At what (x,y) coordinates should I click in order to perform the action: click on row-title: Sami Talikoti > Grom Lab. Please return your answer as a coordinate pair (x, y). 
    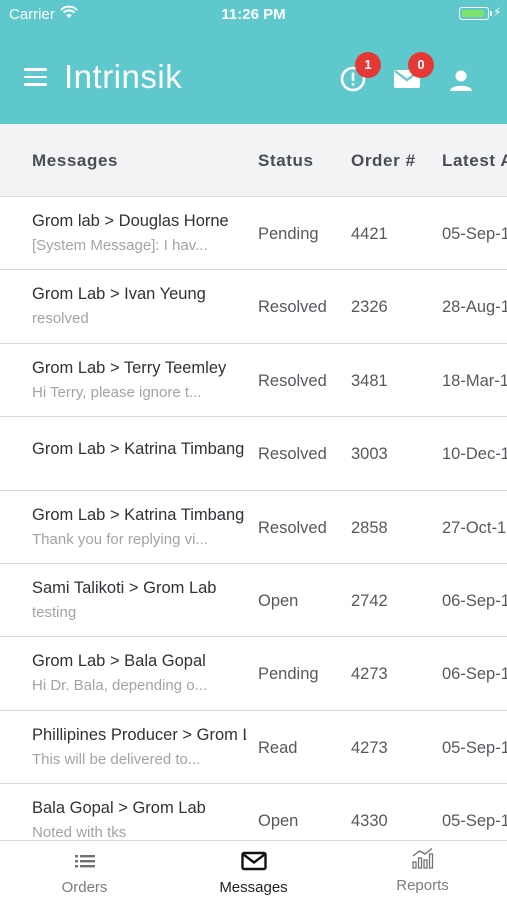
    Looking at the image, I should click on (124, 587).